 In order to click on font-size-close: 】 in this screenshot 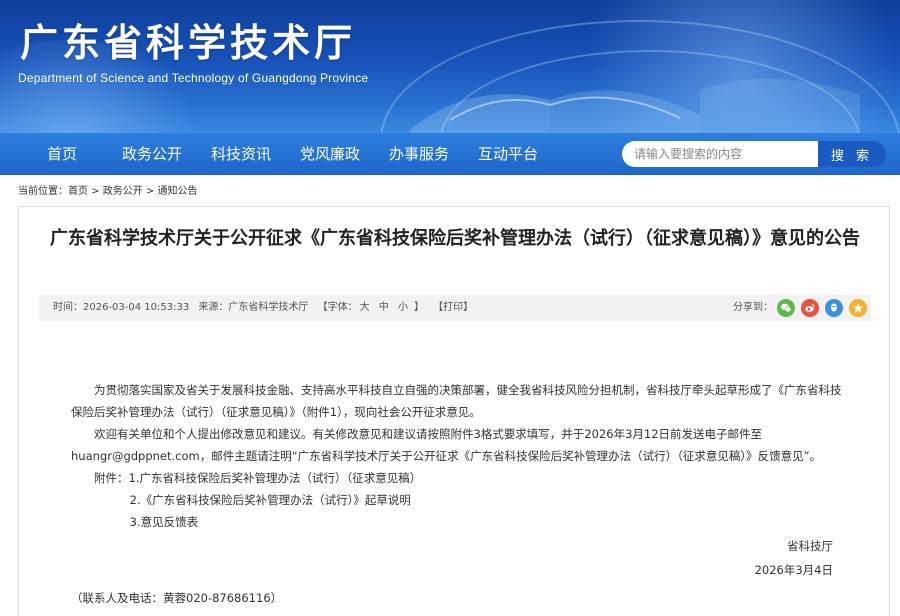, I will do `click(418, 307)`.